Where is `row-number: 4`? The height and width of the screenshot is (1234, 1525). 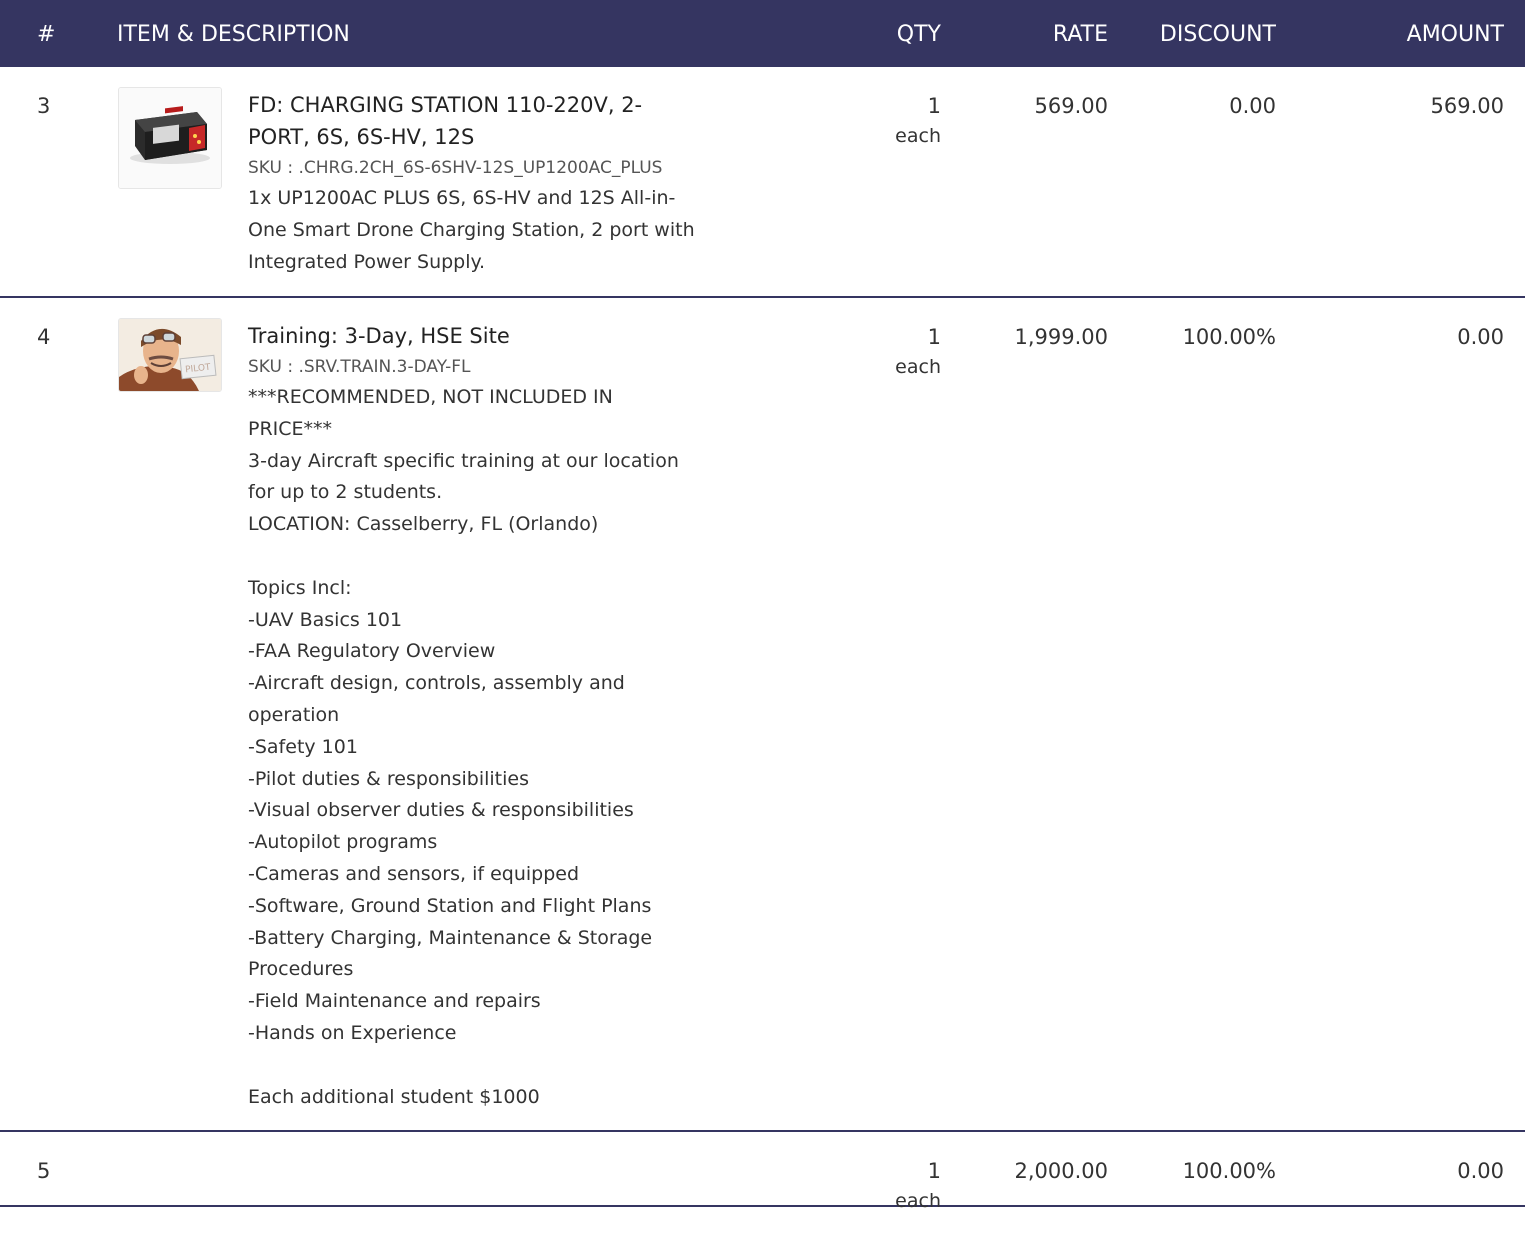
row-number: 4 is located at coordinates (44, 337).